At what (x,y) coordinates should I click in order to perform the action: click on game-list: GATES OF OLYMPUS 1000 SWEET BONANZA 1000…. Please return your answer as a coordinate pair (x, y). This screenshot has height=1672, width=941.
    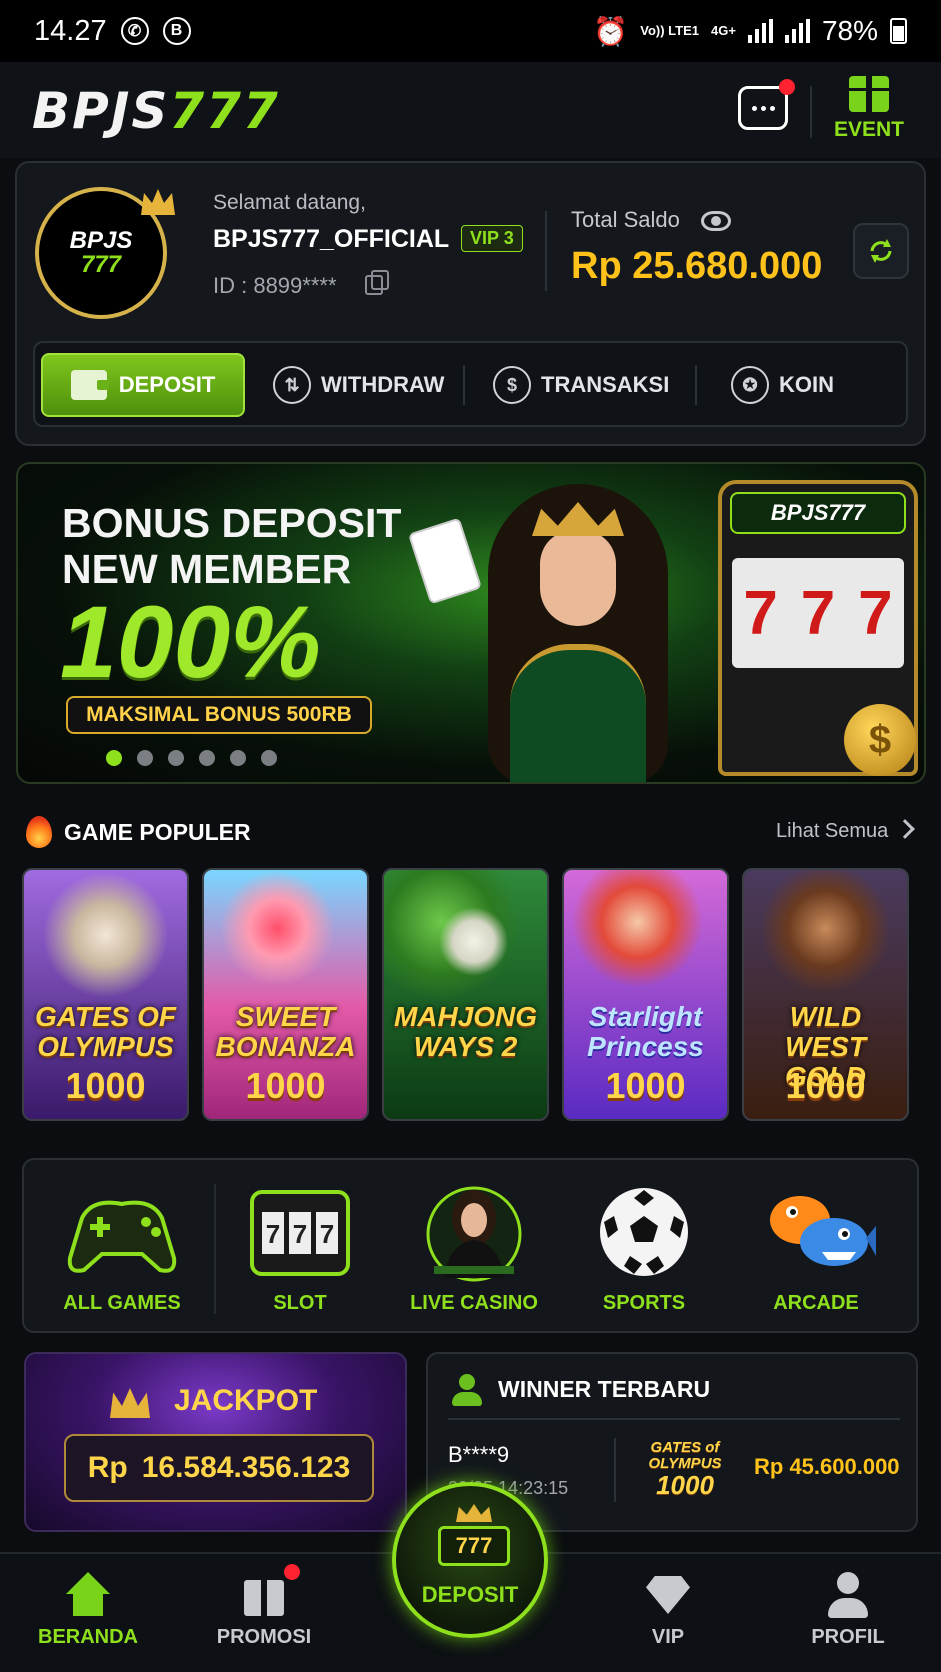
    Looking at the image, I should click on (465, 994).